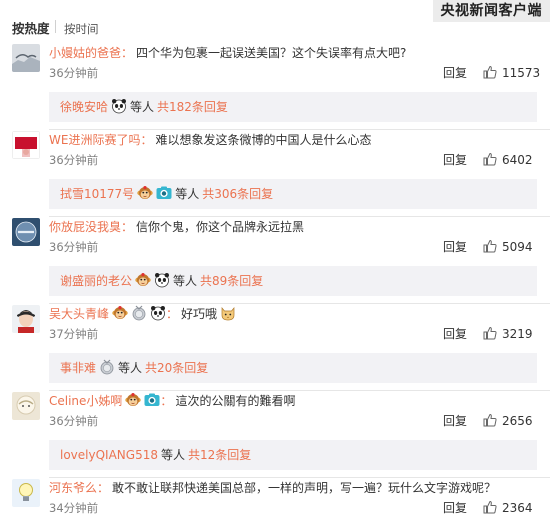 The width and height of the screenshot is (550, 526). Describe the element at coordinates (55, 26) in the screenshot. I see `sort-divider` at that location.